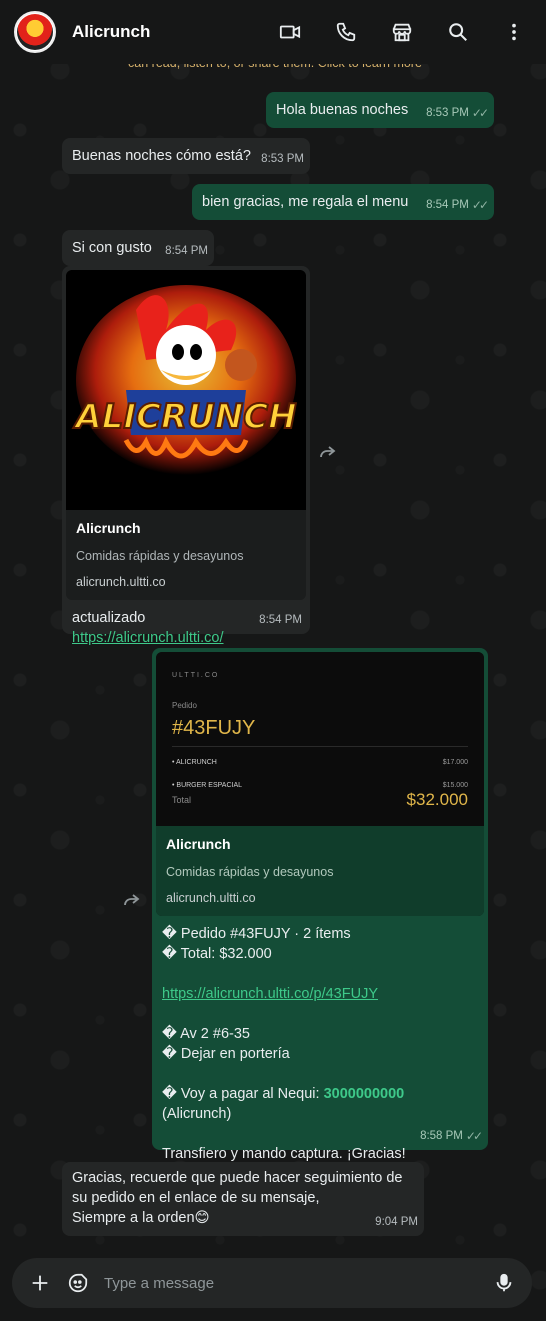 The height and width of the screenshot is (1321, 546). Describe the element at coordinates (504, 1283) in the screenshot. I see `microphone-icon` at that location.